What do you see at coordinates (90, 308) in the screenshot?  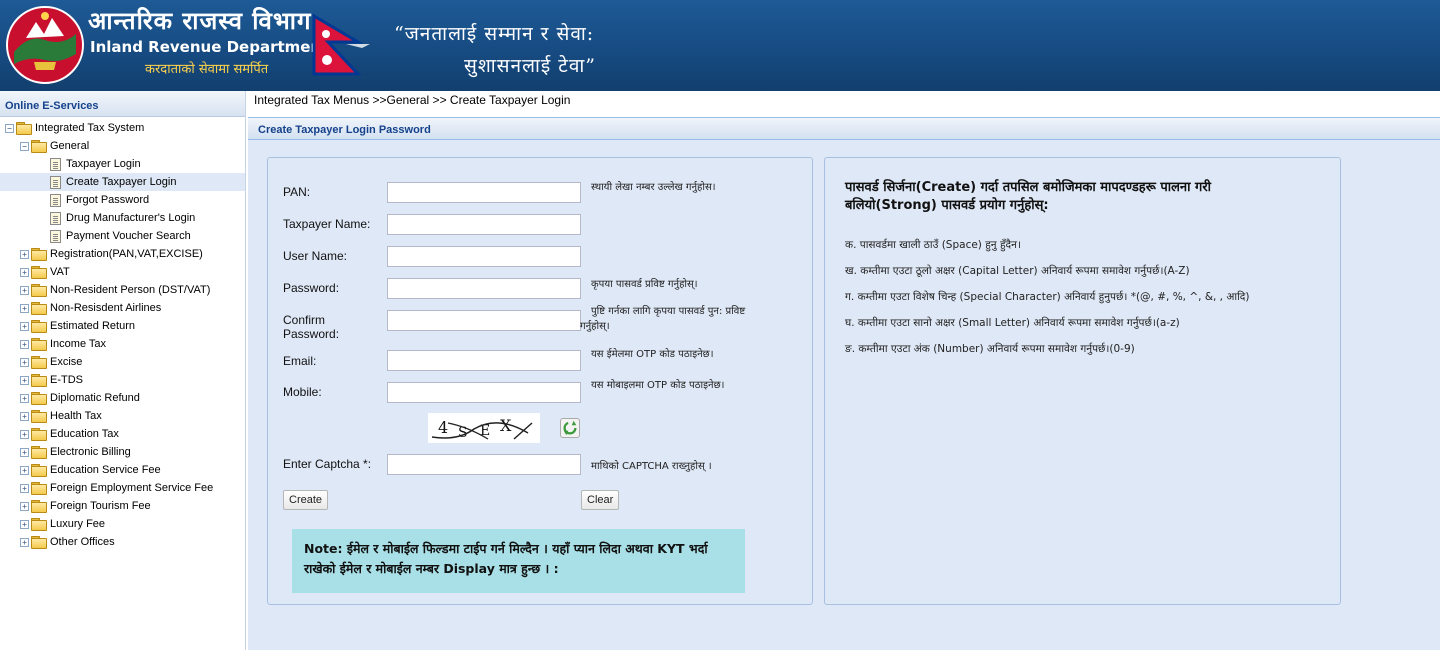 I see `tree-node-folder: + Non-Resisdent Airlines` at bounding box center [90, 308].